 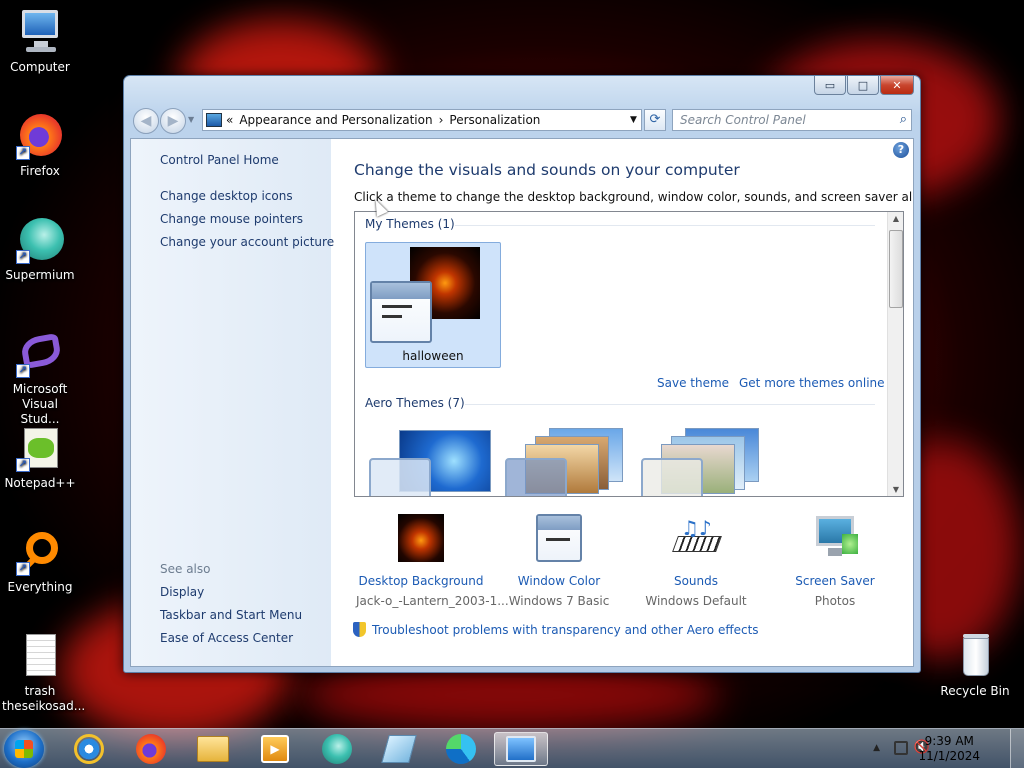 I want to click on folder-icon, so click(x=213, y=749).